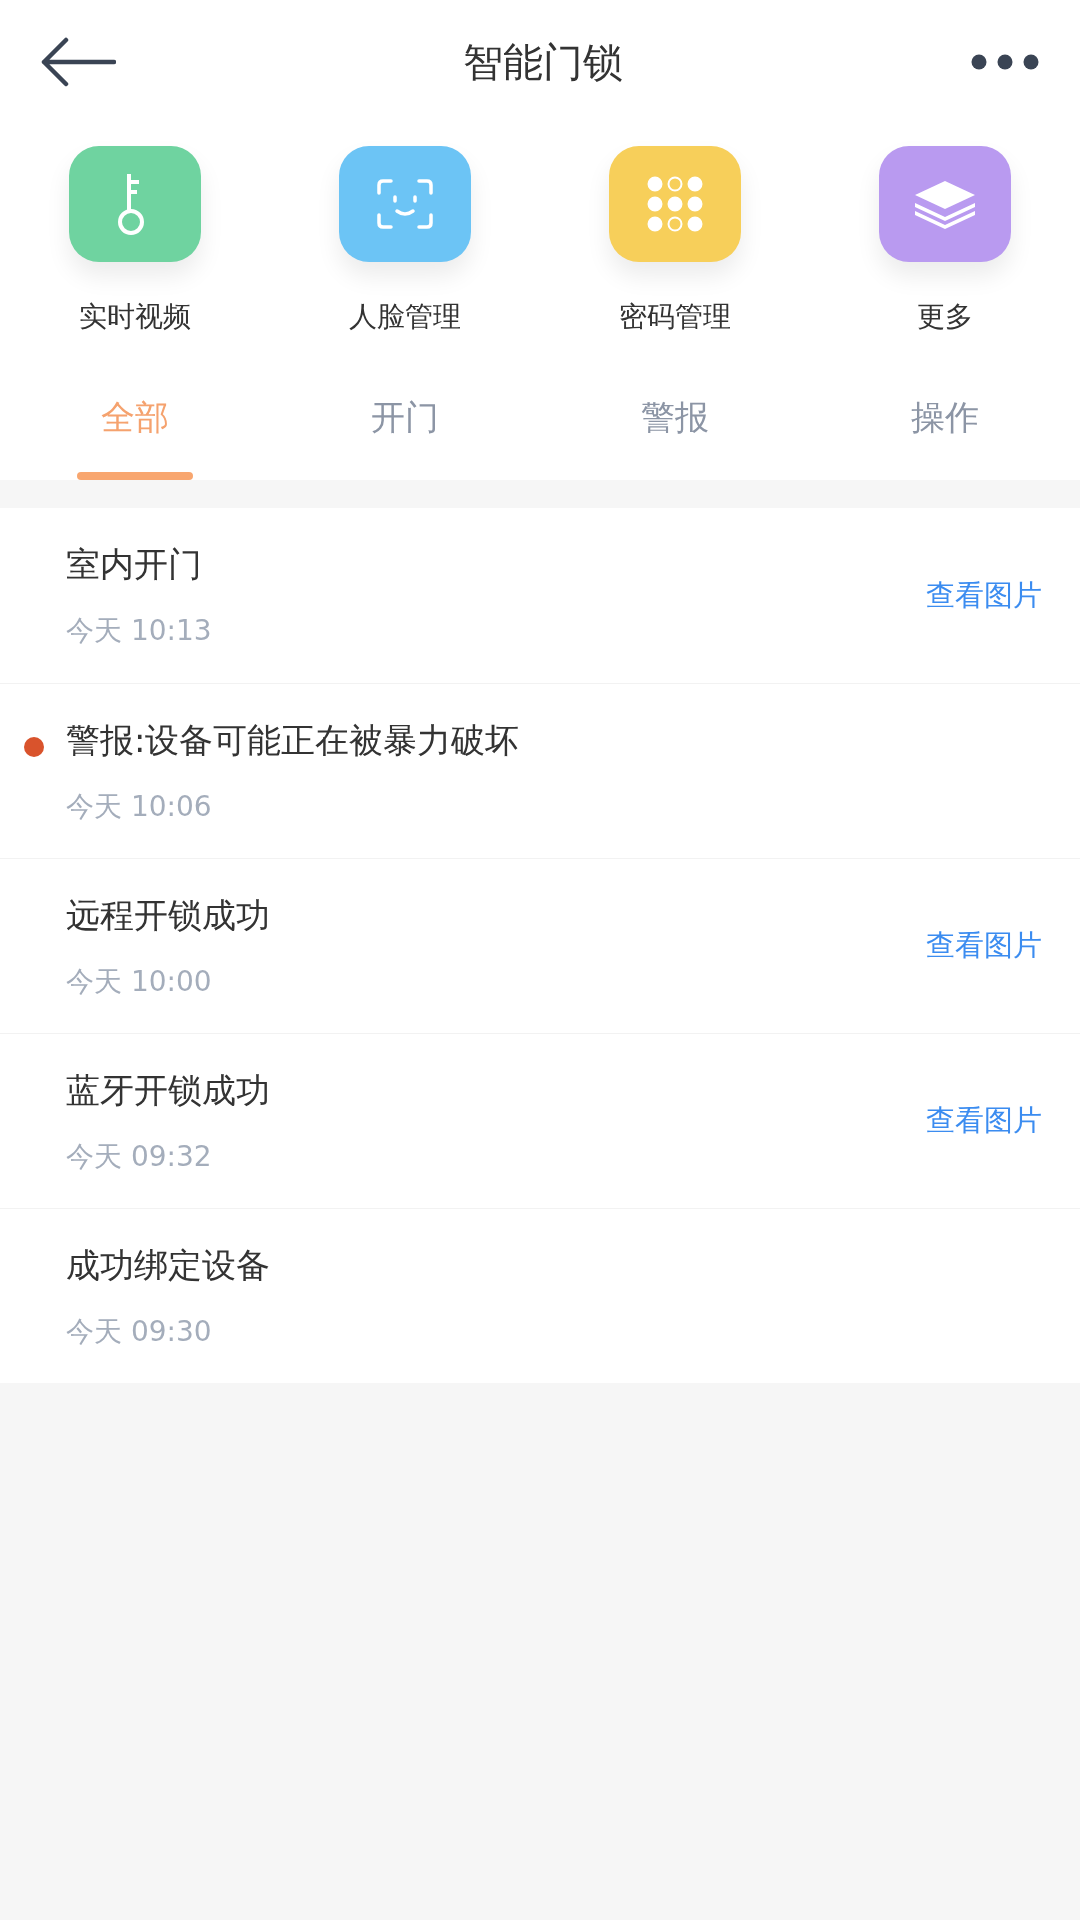 The width and height of the screenshot is (1080, 1920). Describe the element at coordinates (168, 915) in the screenshot. I see `record-title: 远程开锁成功` at that location.